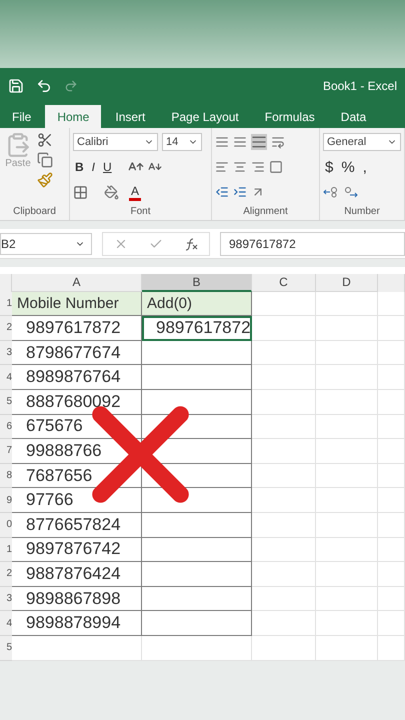  What do you see at coordinates (191, 243) in the screenshot?
I see `function-icon` at bounding box center [191, 243].